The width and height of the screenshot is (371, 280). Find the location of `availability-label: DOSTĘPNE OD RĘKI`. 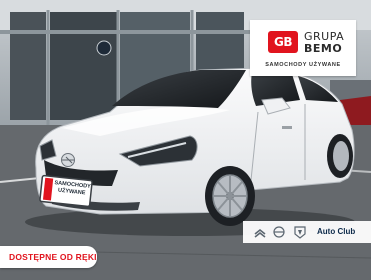

availability-label: DOSTĘPNE OD RĘKI is located at coordinates (53, 257).